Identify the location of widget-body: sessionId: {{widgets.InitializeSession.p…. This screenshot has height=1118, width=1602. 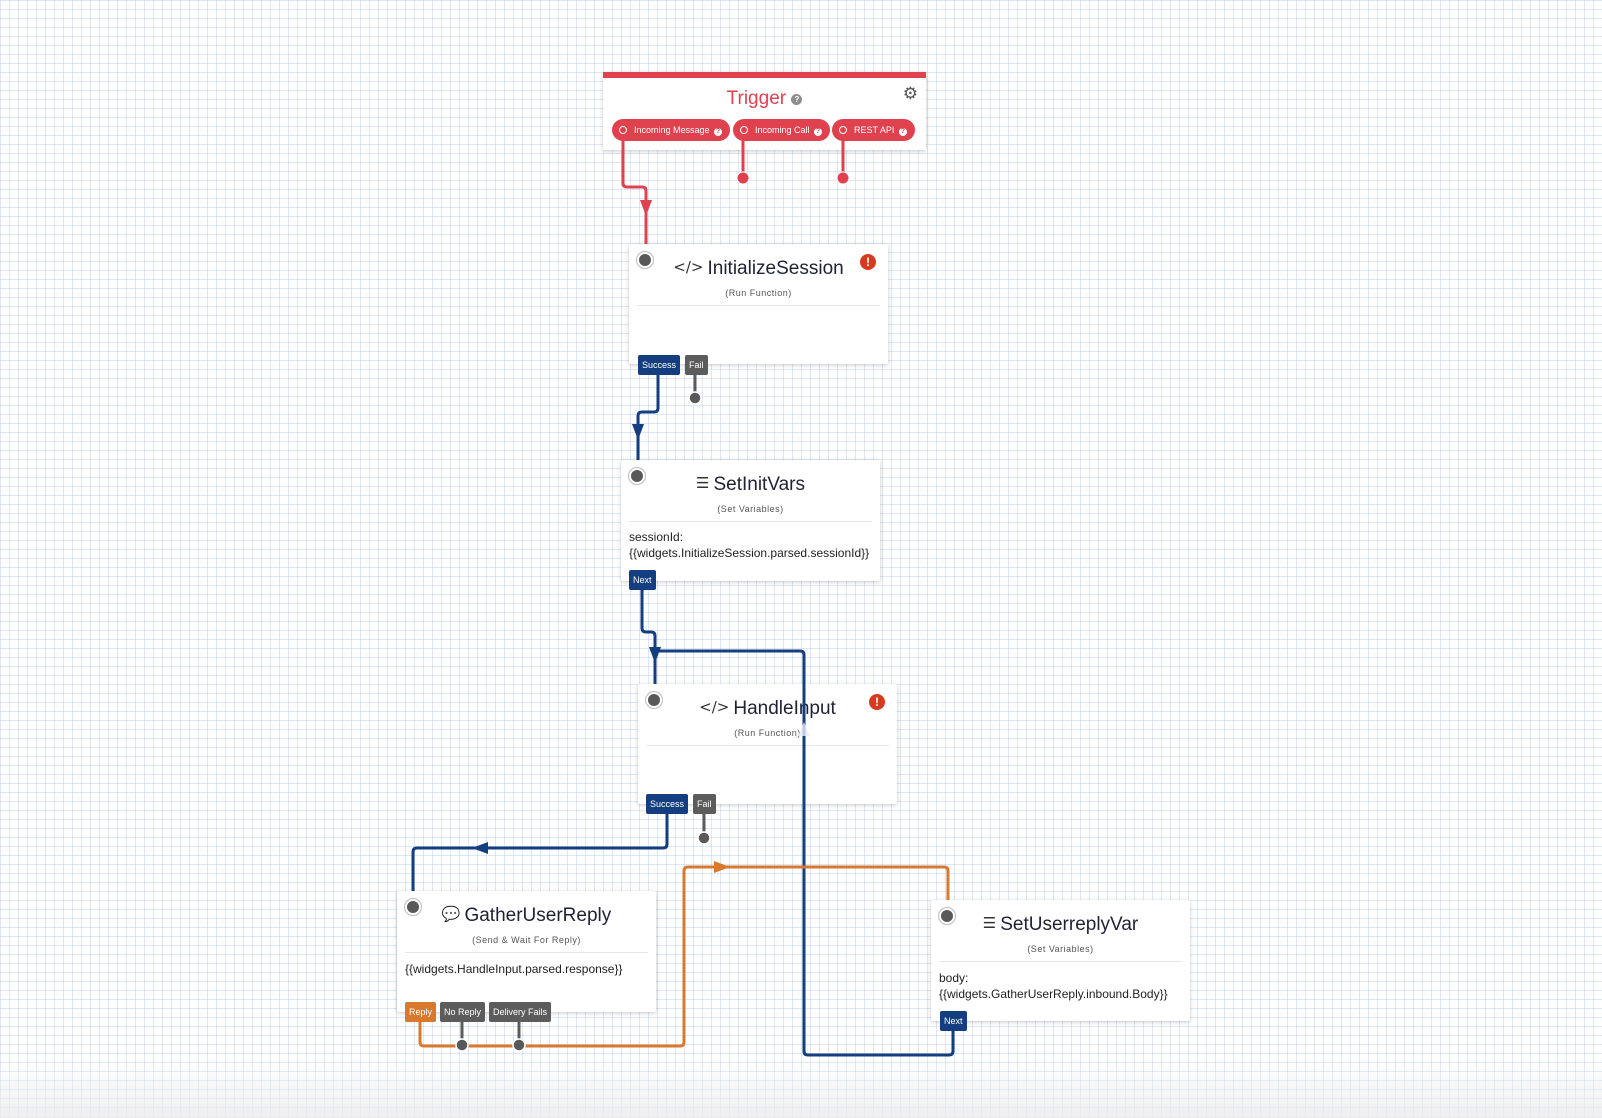
(749, 545).